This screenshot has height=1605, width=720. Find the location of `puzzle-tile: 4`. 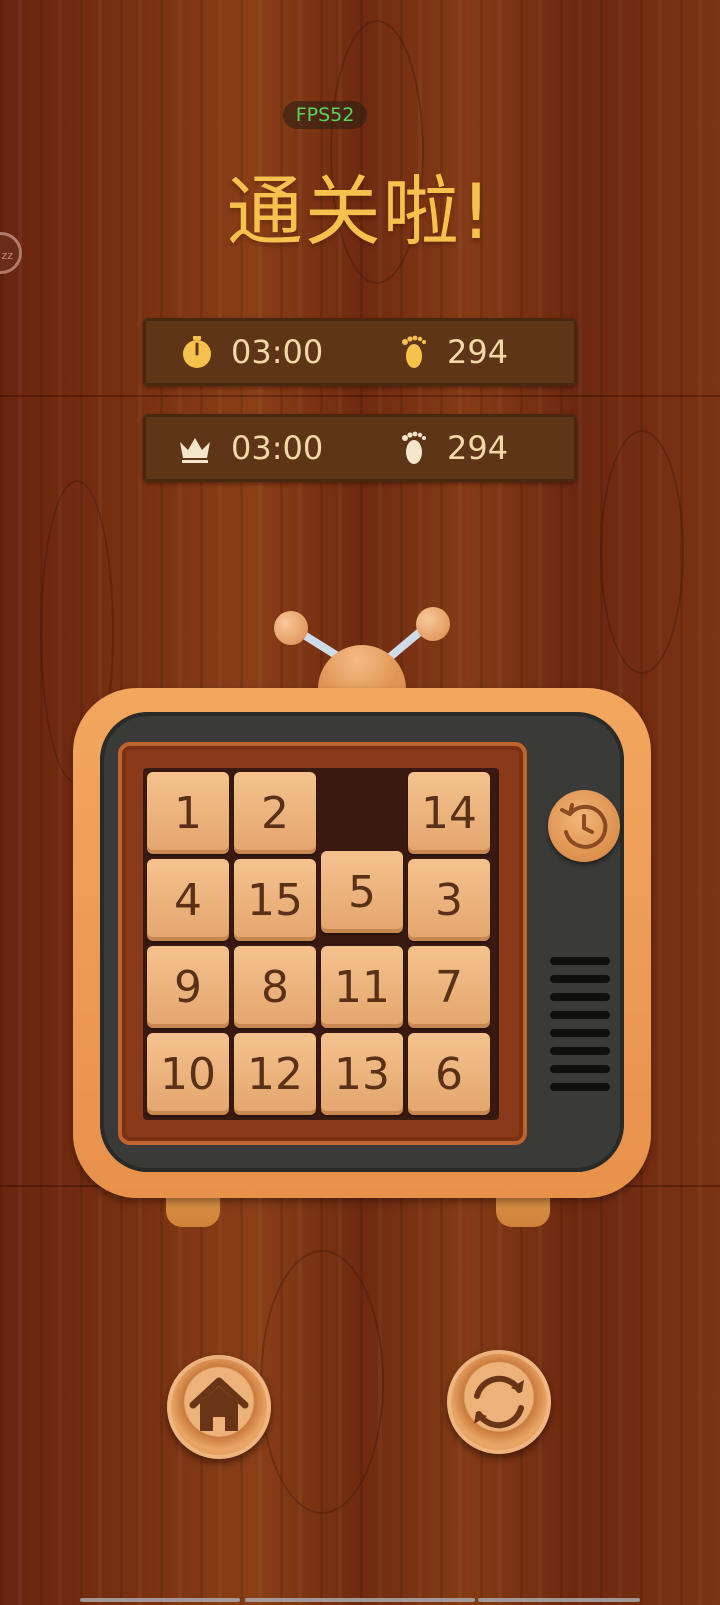

puzzle-tile: 4 is located at coordinates (188, 900).